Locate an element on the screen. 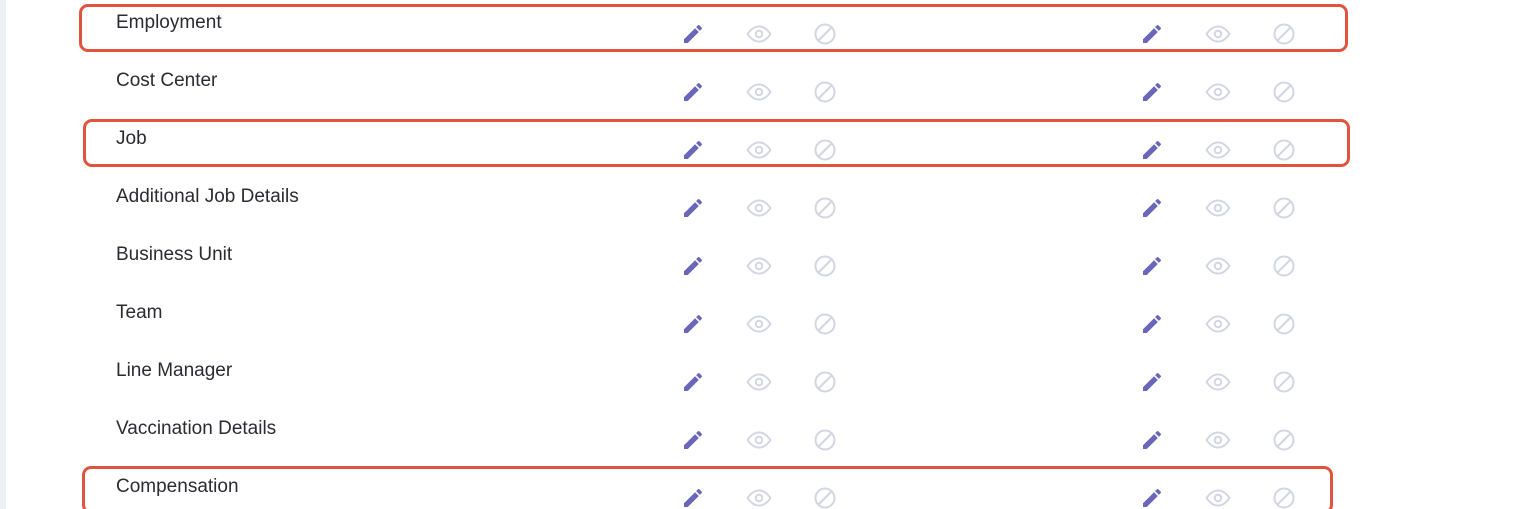 This screenshot has width=1513, height=509. permission-row-business-unit: Business Unit is located at coordinates (756, 261).